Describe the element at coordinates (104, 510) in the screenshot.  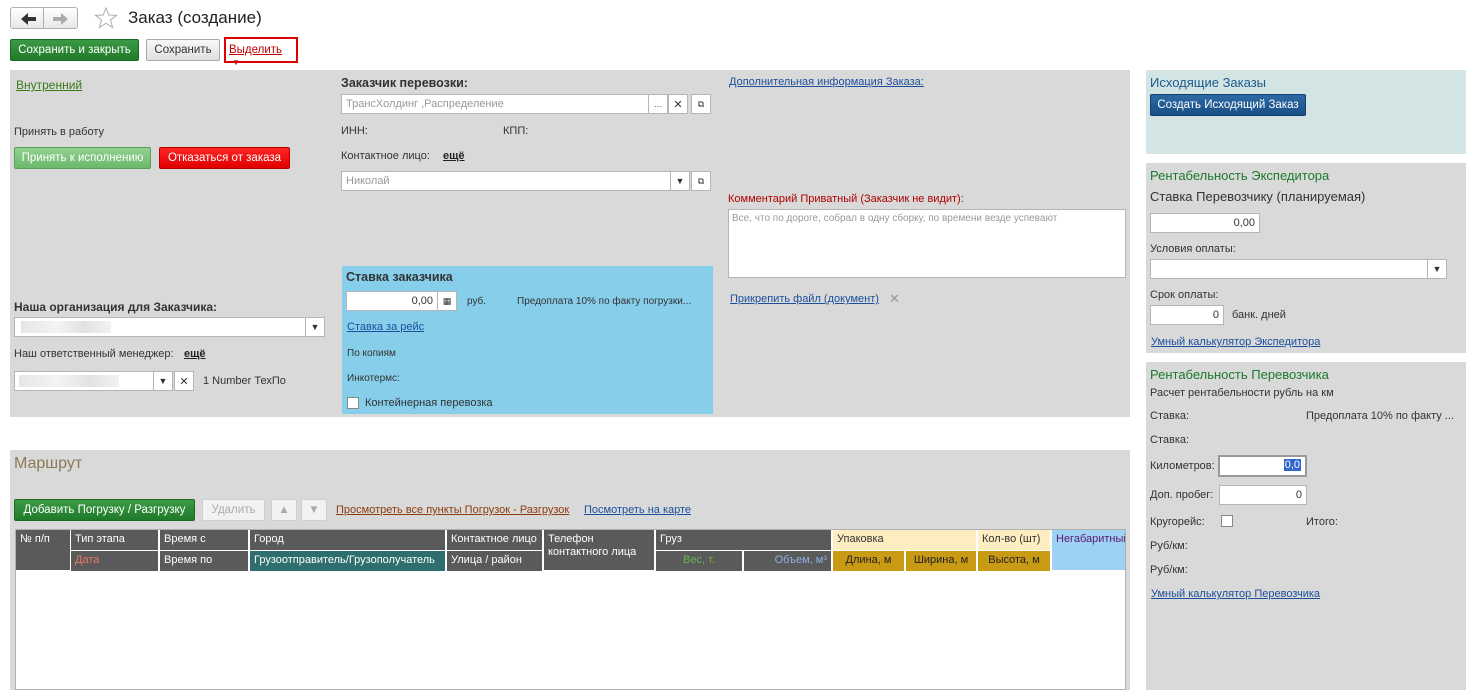
I see `add-stop-button: Добавить Погрузку / Разгрузку` at that location.